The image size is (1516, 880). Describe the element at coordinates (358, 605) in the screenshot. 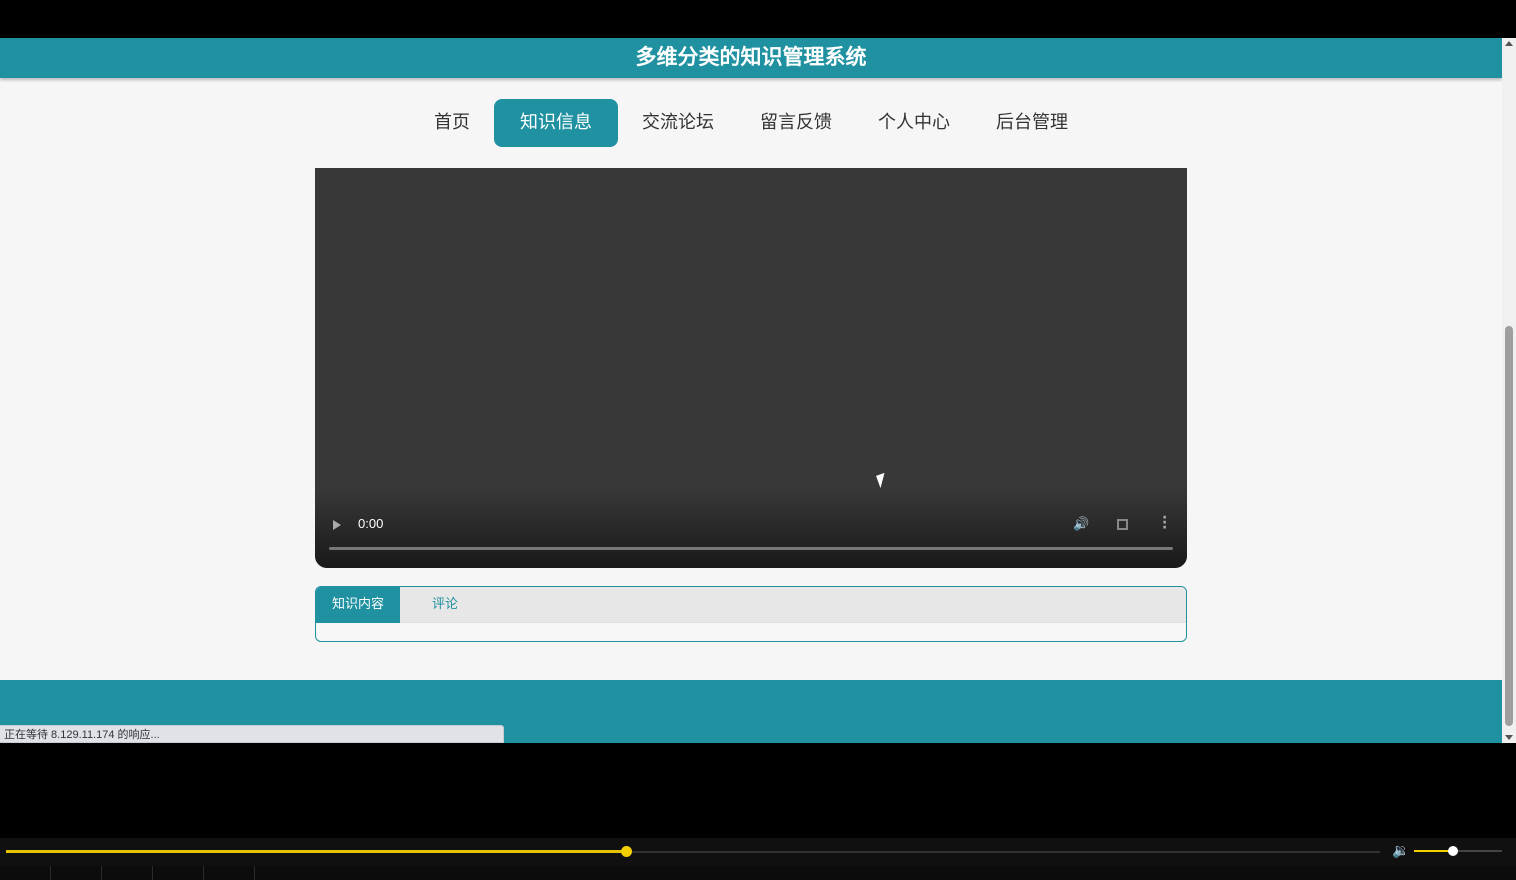

I see `tab-knowledge-content: 知识内容` at that location.